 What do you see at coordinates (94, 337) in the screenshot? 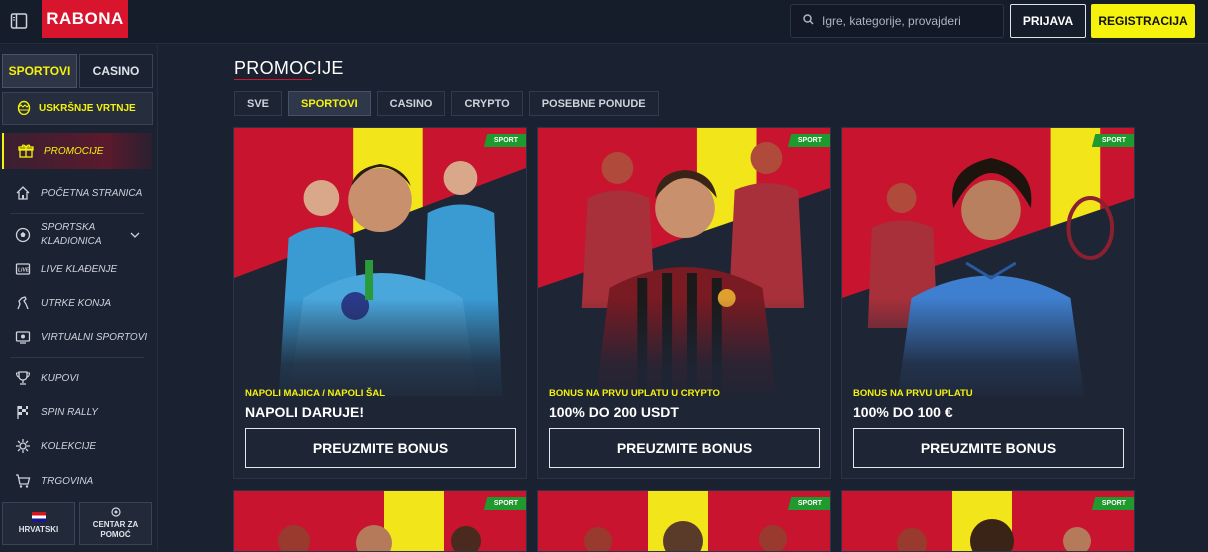
I see `sidebar-item-label: VIRTUALNI SPORTOVI` at bounding box center [94, 337].